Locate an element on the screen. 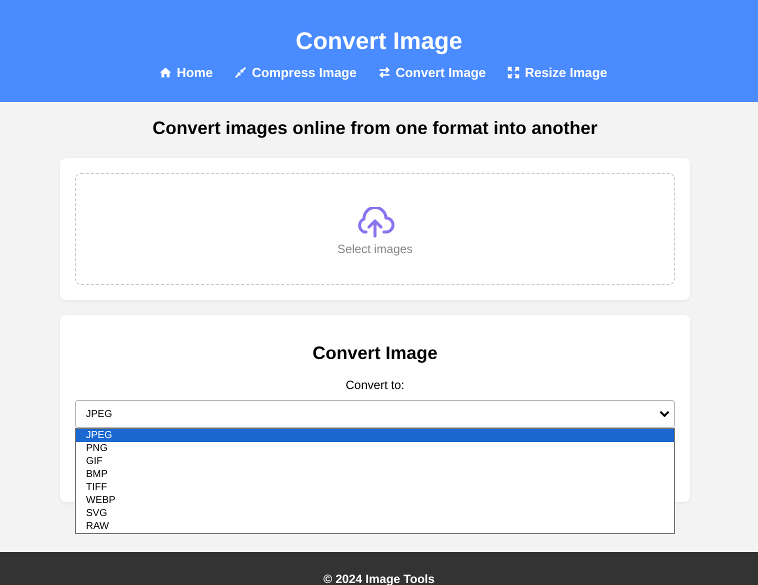  format-select: JPEG is located at coordinates (375, 414).